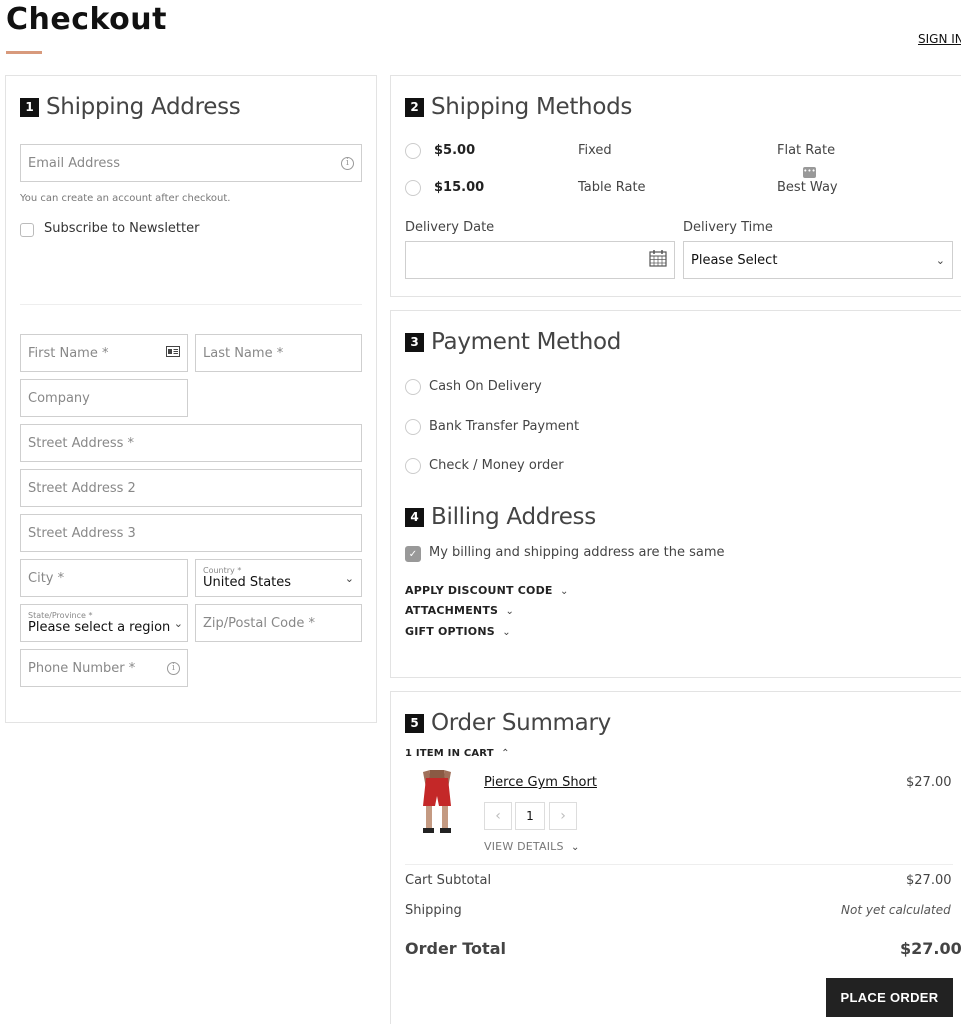 This screenshot has height=1024, width=961. Describe the element at coordinates (540, 260) in the screenshot. I see `delivery-date-field` at that location.